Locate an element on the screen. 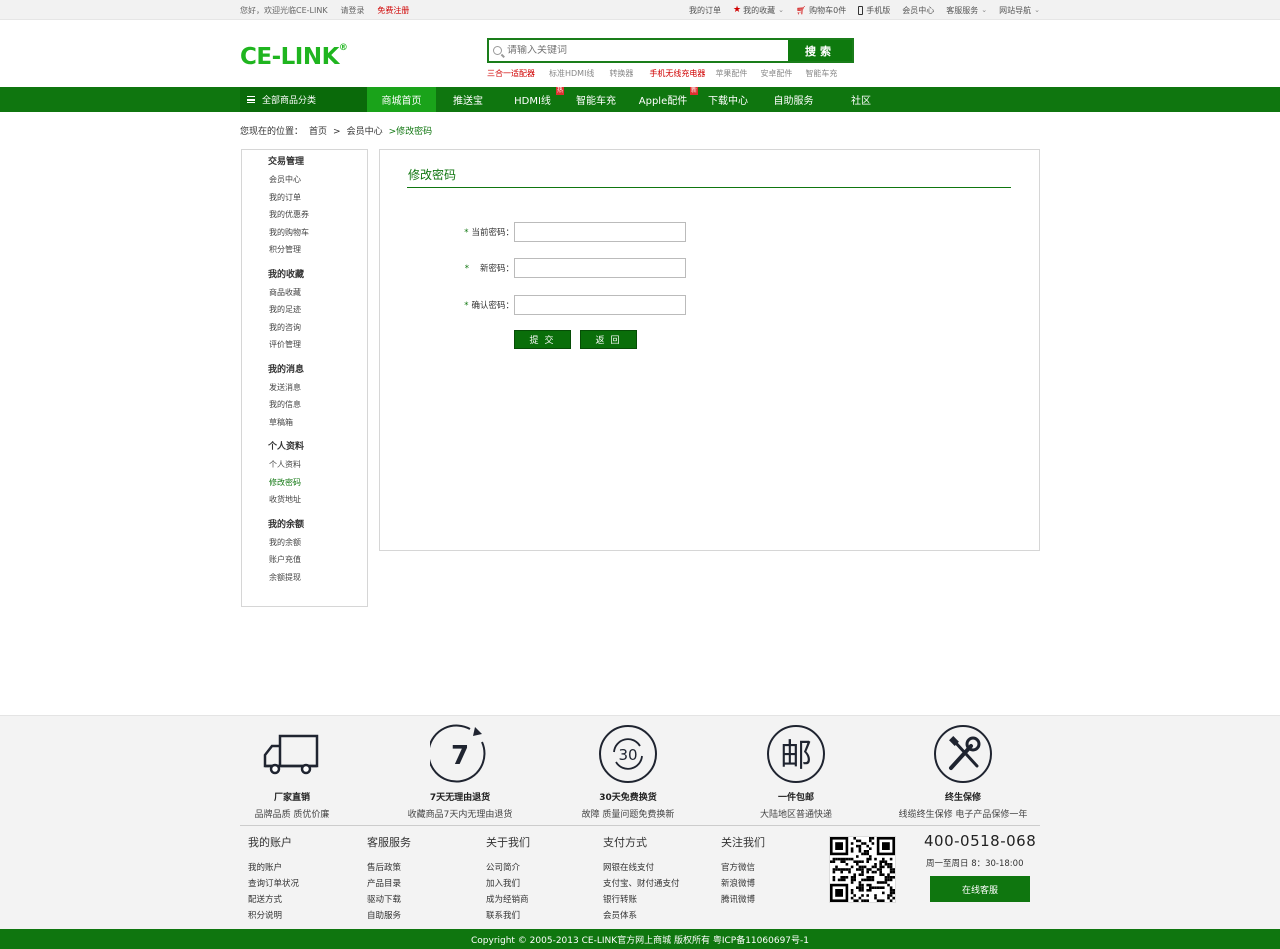  current-password-label-text: 当前密码： is located at coordinates (492, 233).